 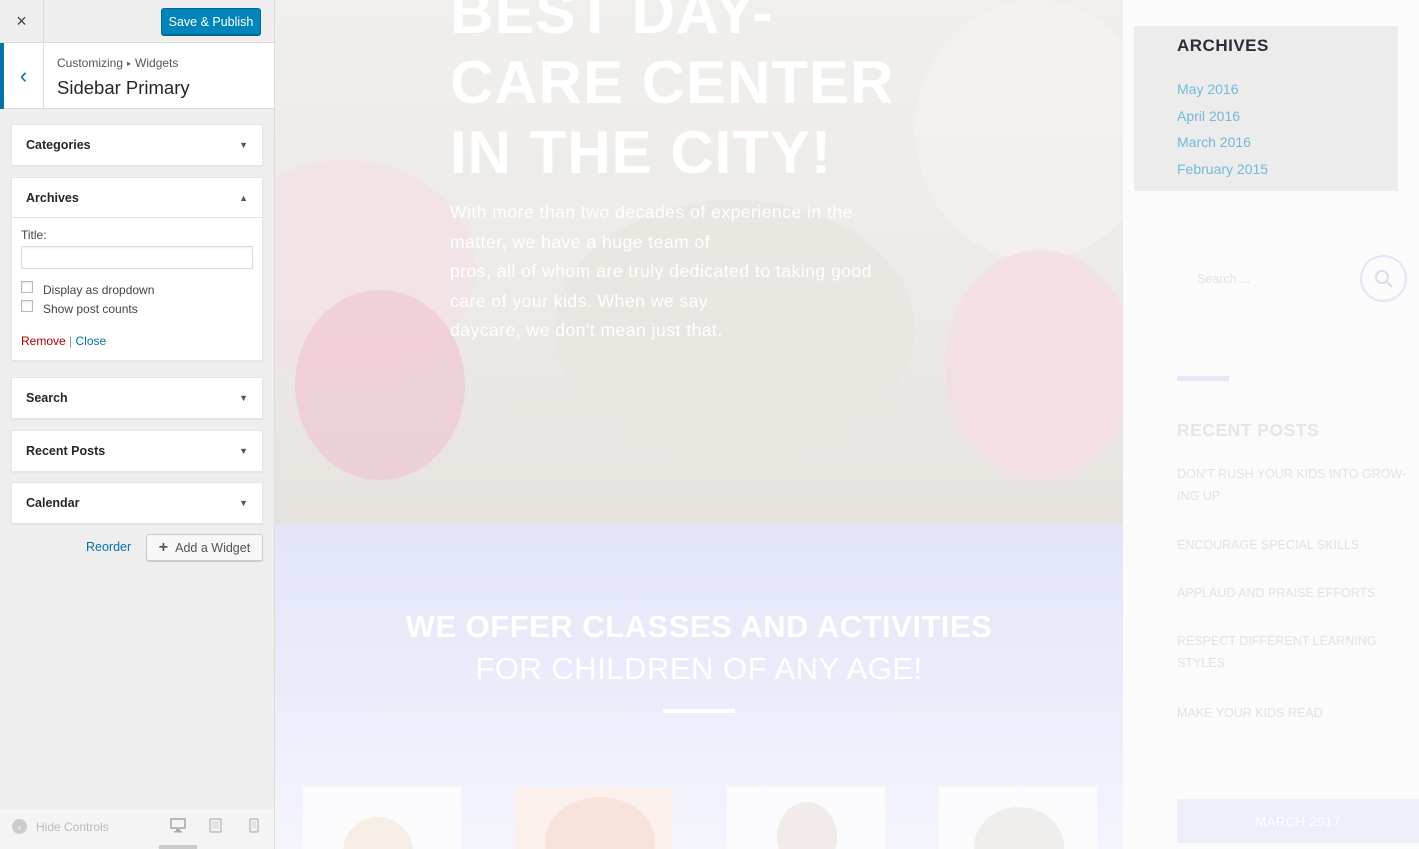 What do you see at coordinates (27, 305) in the screenshot?
I see `post-counts-checkbox` at bounding box center [27, 305].